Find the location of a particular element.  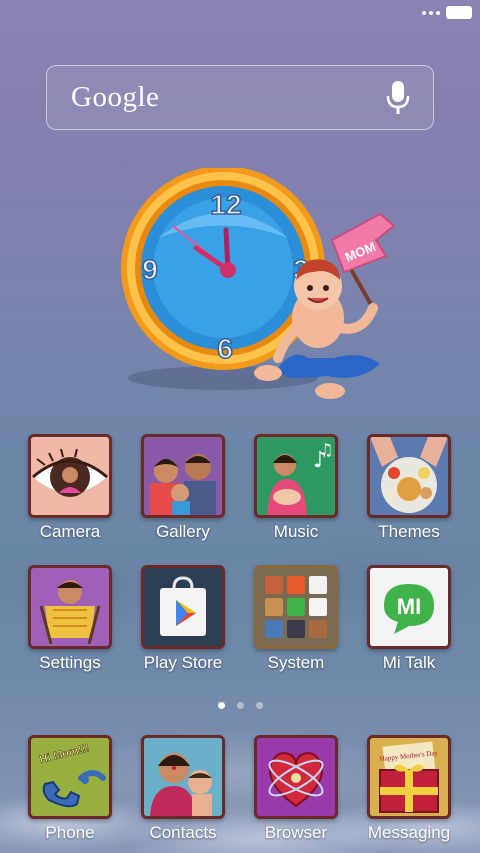

app-label: Gallery is located at coordinates (183, 531).